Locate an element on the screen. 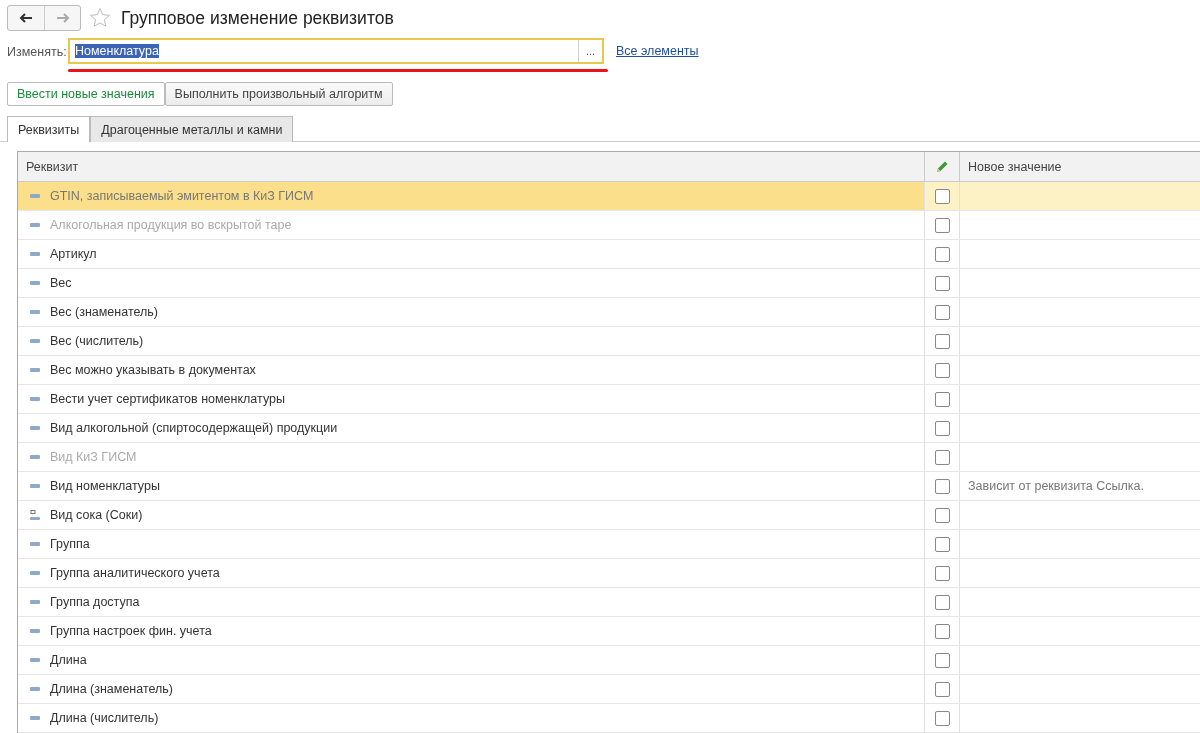 This screenshot has height=733, width=1200. attribute-name: Вес (числитель) is located at coordinates (97, 341).